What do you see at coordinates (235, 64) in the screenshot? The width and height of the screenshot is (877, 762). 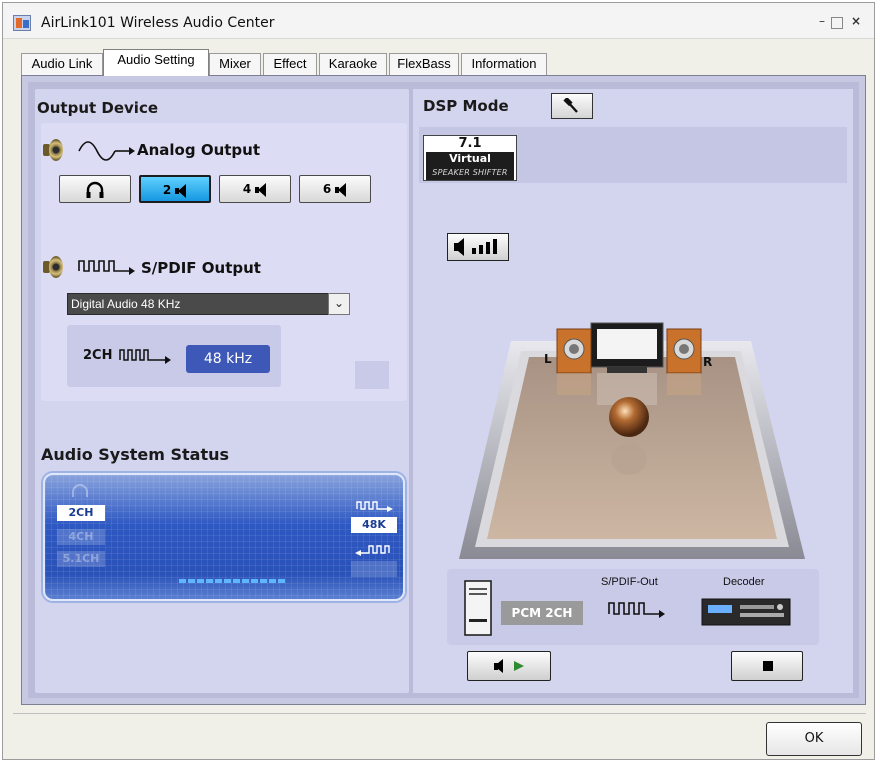 I see `tab-mixer: Mixer` at bounding box center [235, 64].